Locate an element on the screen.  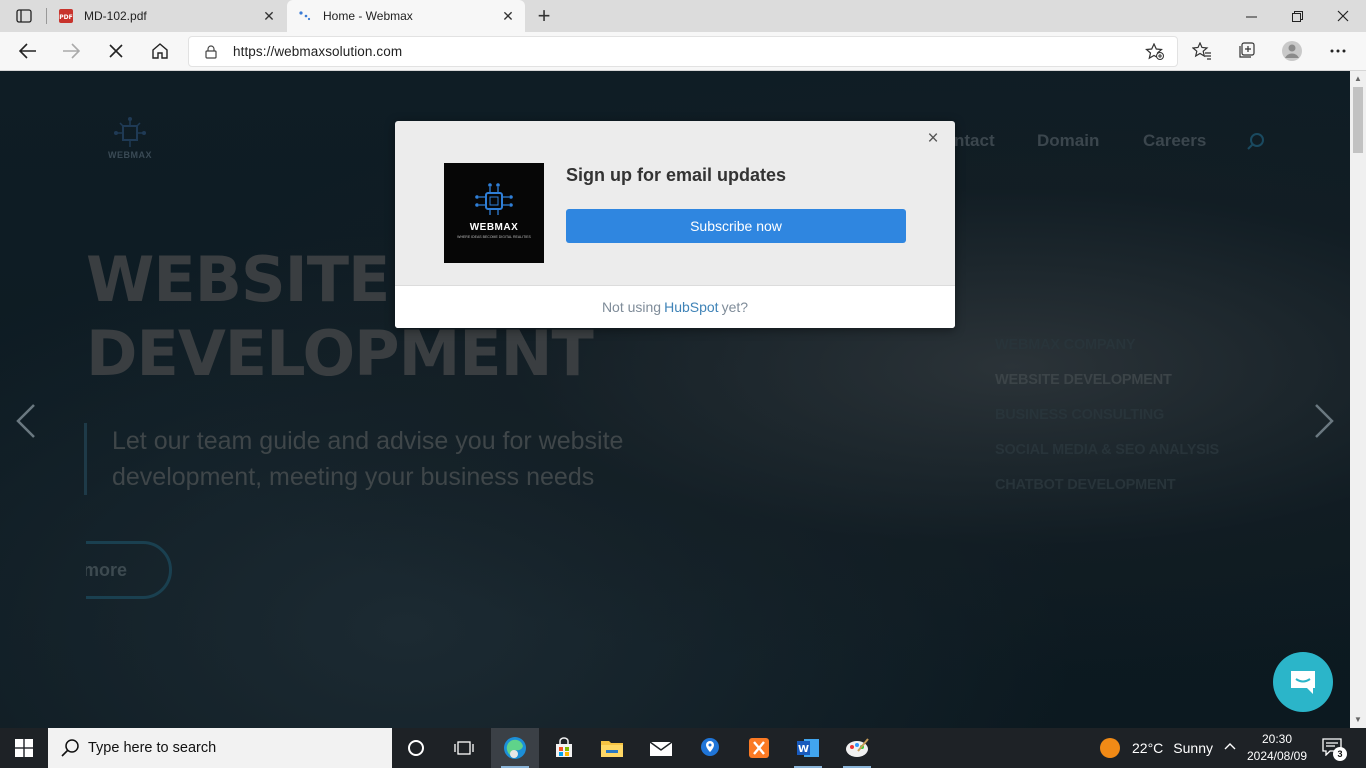
address-bar: https://webmaxsolution.com is located at coordinates (683, 51).